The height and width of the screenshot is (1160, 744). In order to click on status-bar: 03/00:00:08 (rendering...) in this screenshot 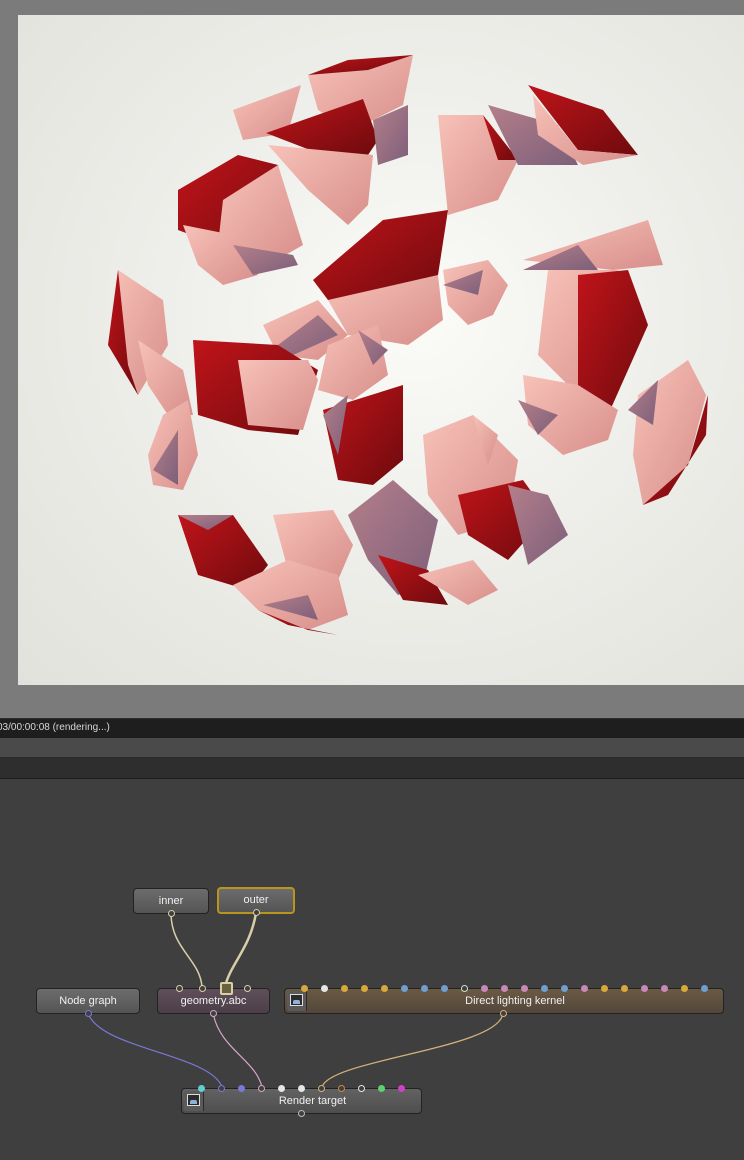, I will do `click(372, 728)`.